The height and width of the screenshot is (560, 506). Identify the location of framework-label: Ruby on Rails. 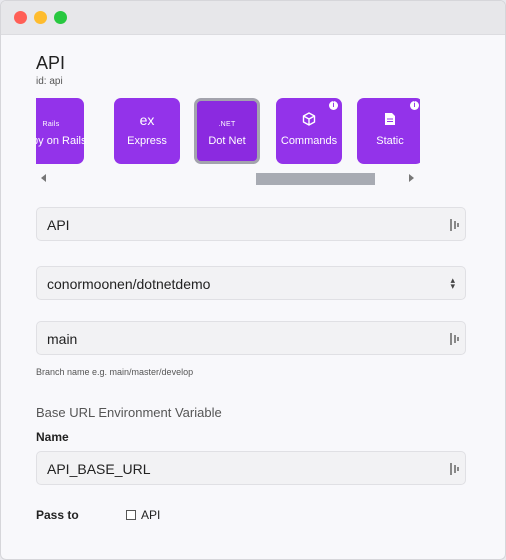
(61, 141).